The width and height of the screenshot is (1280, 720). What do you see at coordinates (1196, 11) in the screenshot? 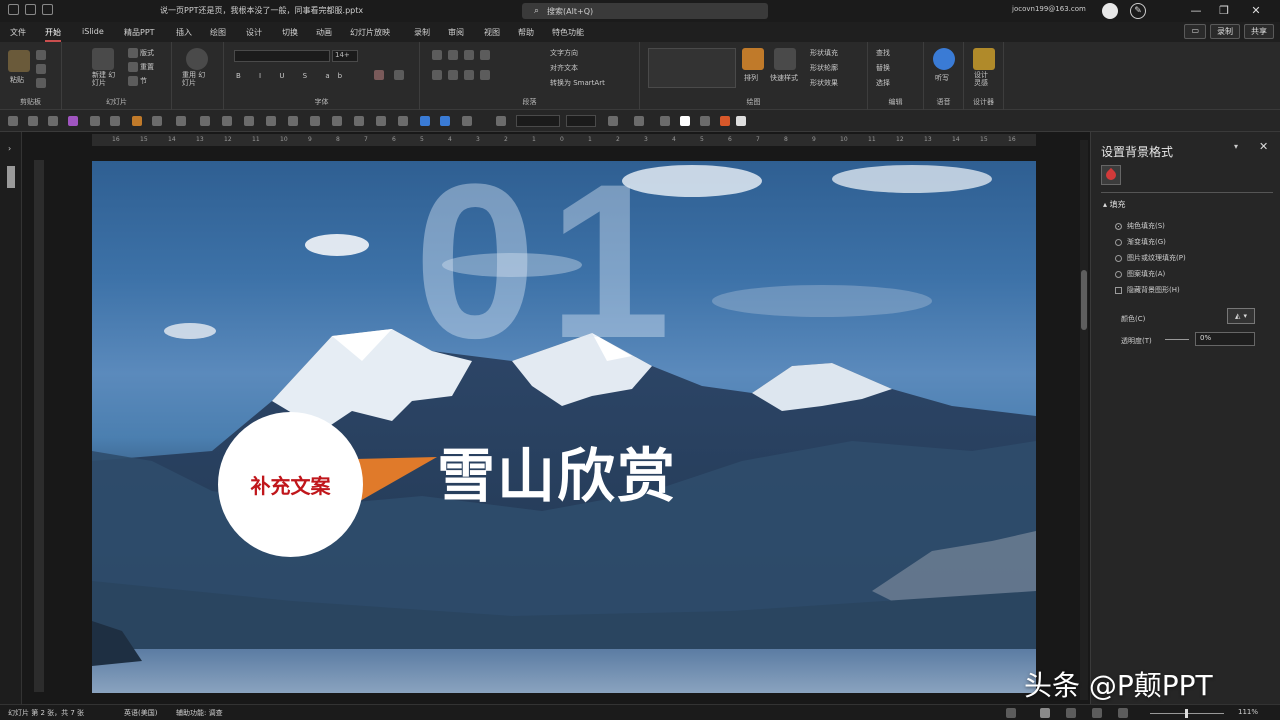
I see `minimize-button: —` at bounding box center [1196, 11].